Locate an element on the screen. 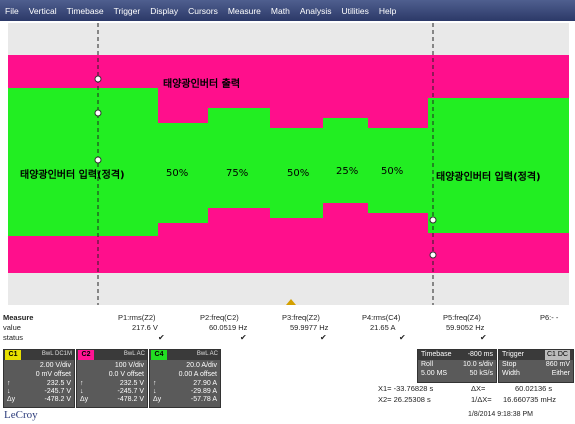 This screenshot has width=575, height=424. param-name: P6:- - is located at coordinates (549, 317).